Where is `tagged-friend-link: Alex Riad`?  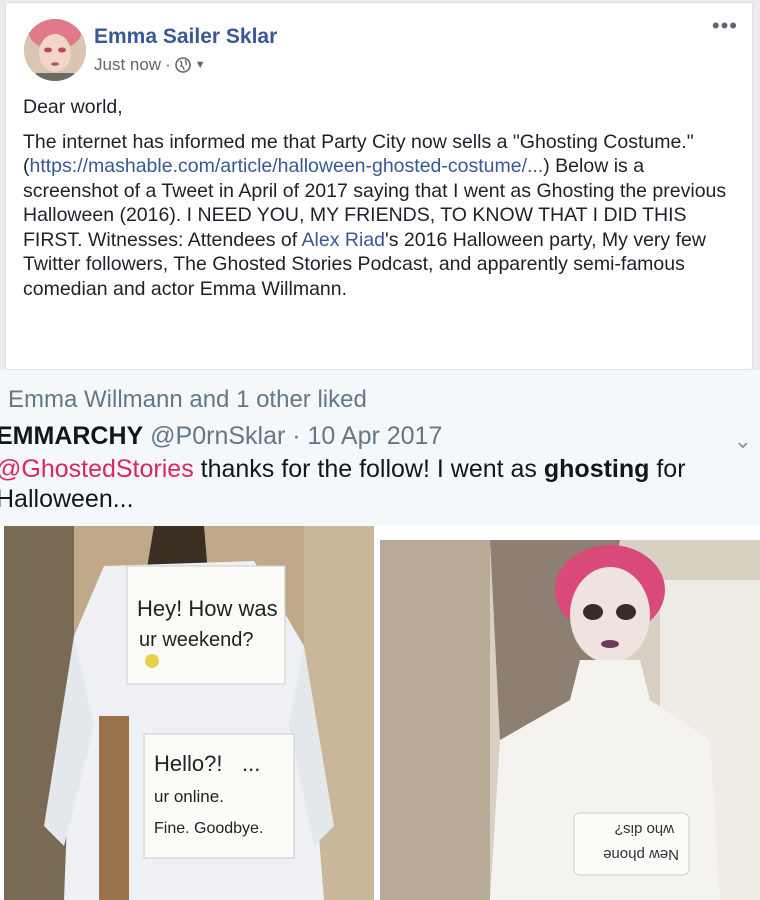 tagged-friend-link: Alex Riad is located at coordinates (343, 240).